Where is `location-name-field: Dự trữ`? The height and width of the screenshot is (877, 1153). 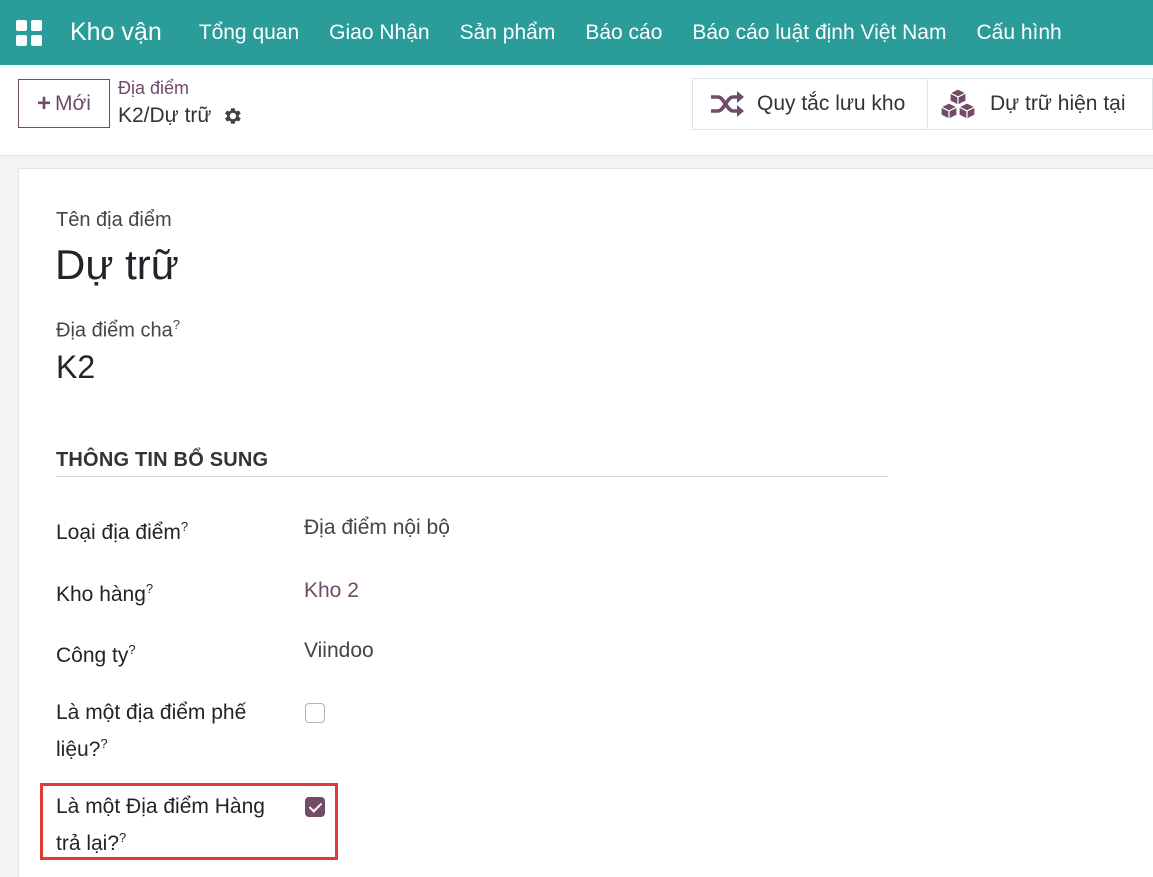
location-name-field: Dự trữ is located at coordinates (117, 265).